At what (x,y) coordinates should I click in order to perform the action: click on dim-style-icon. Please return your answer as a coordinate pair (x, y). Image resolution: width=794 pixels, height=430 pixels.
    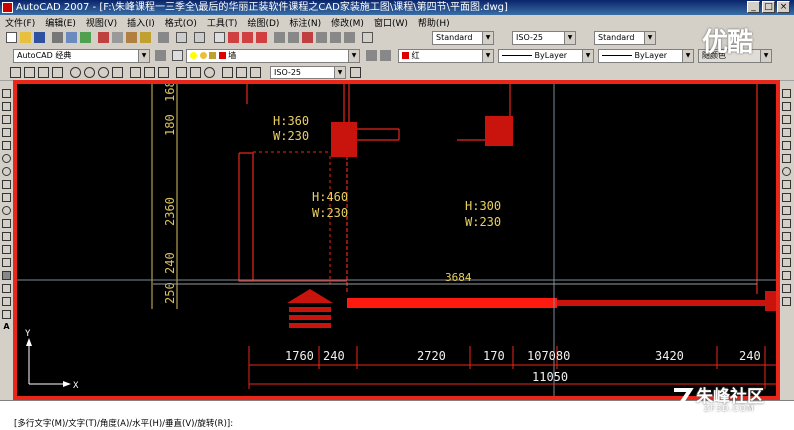
    Looking at the image, I should click on (505, 37).